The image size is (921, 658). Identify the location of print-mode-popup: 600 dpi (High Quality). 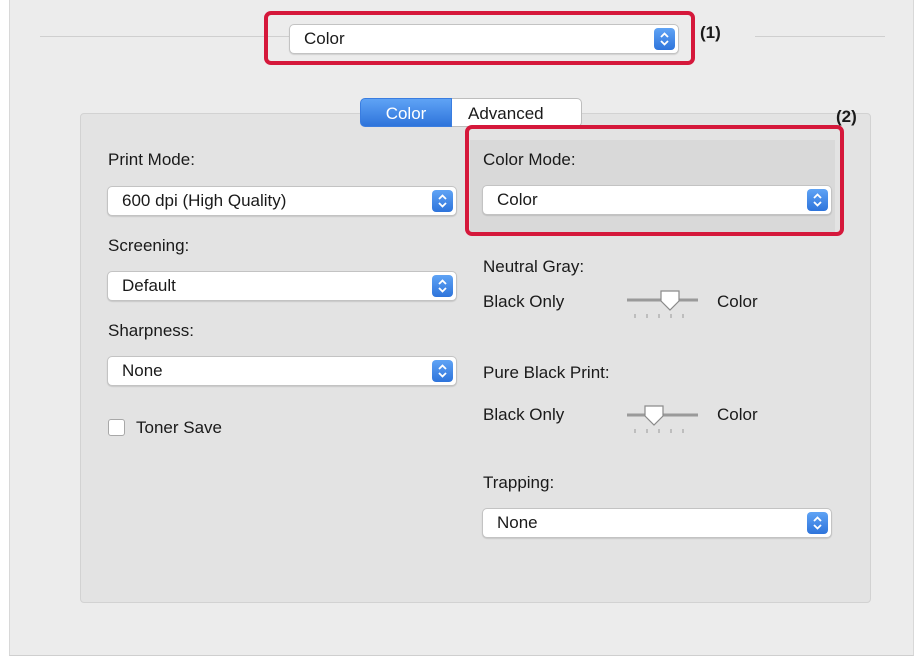
(282, 201).